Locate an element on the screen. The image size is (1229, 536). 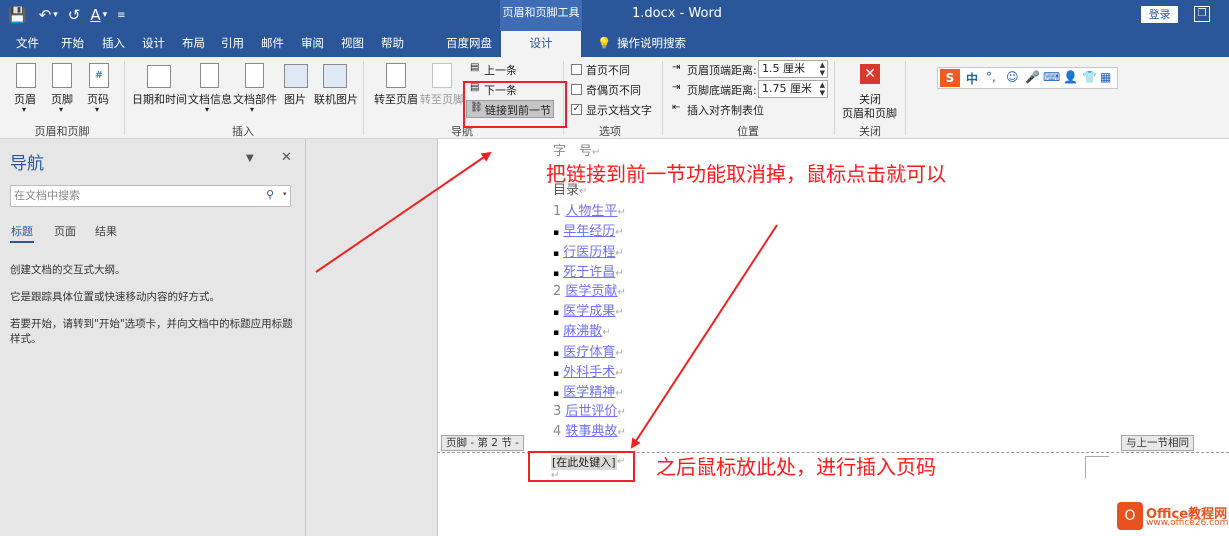
arrow-to-link-button is located at coordinates (403, 212).